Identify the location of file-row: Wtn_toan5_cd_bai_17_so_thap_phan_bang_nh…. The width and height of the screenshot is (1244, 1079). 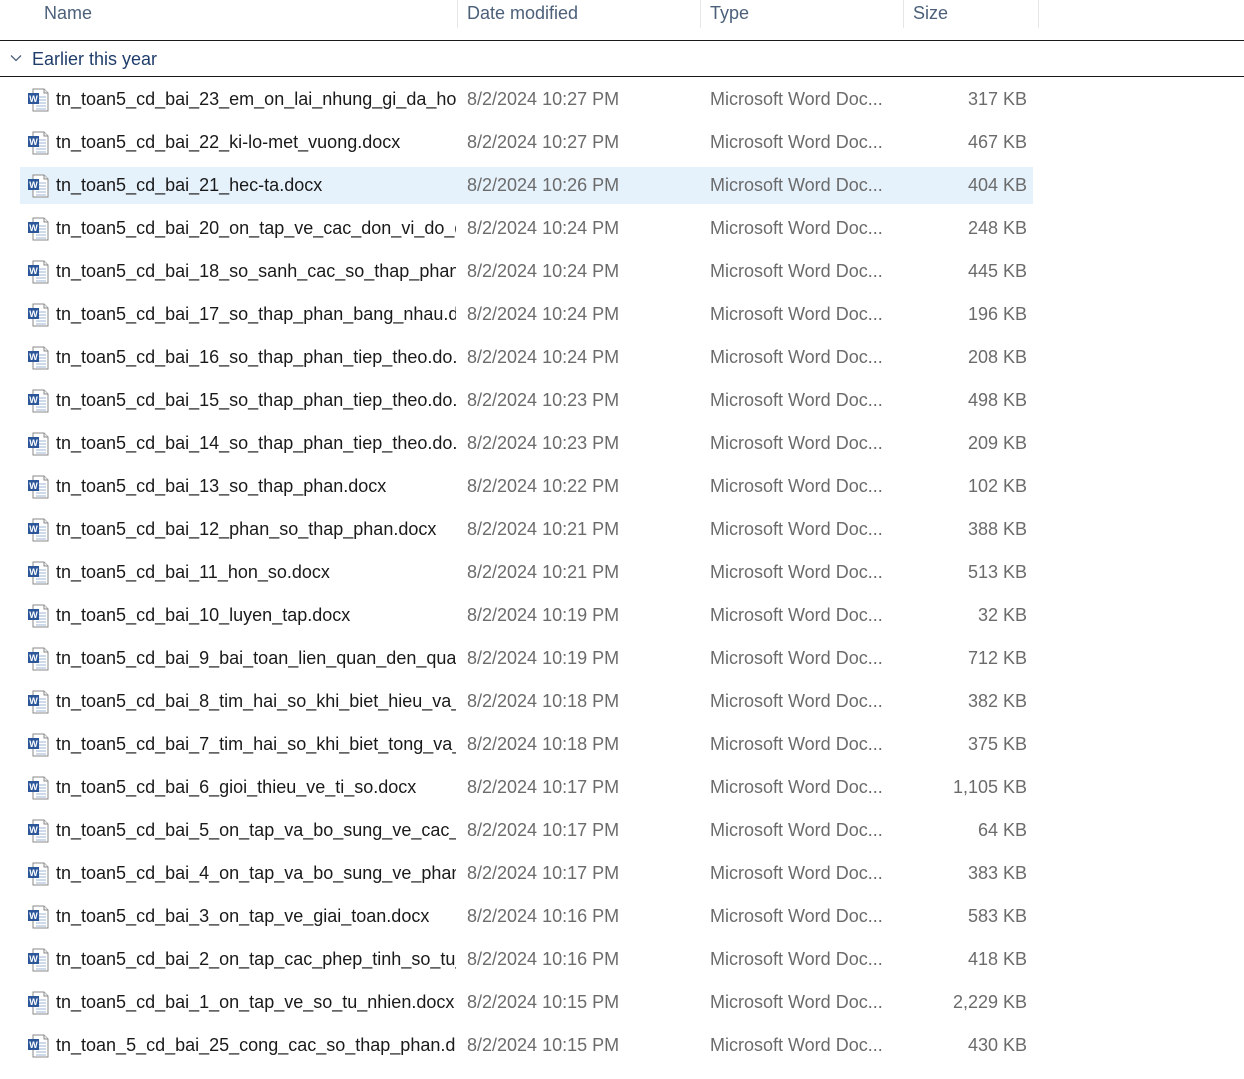
(526, 314).